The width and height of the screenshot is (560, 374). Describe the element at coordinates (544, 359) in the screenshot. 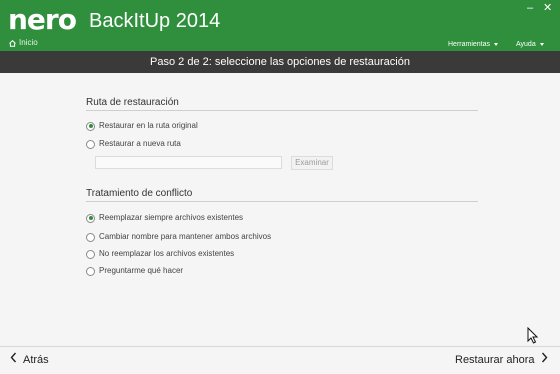

I see `chevron-right-icon` at that location.